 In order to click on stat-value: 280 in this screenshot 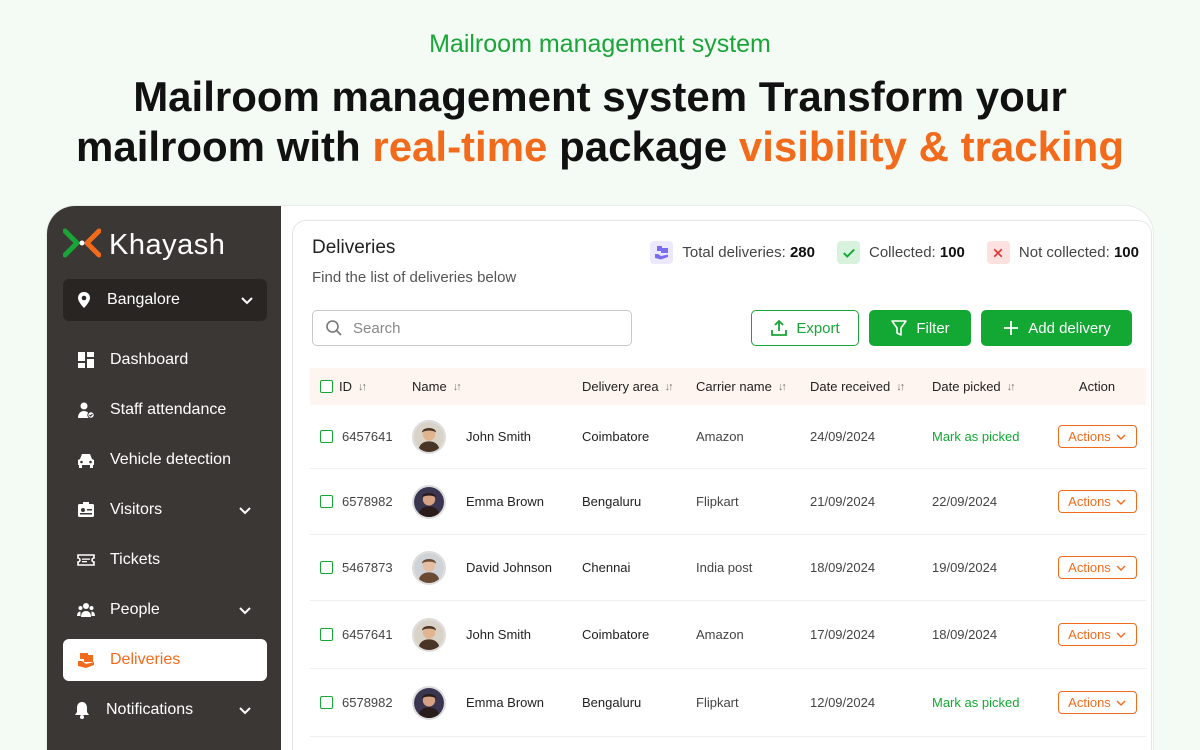, I will do `click(802, 252)`.